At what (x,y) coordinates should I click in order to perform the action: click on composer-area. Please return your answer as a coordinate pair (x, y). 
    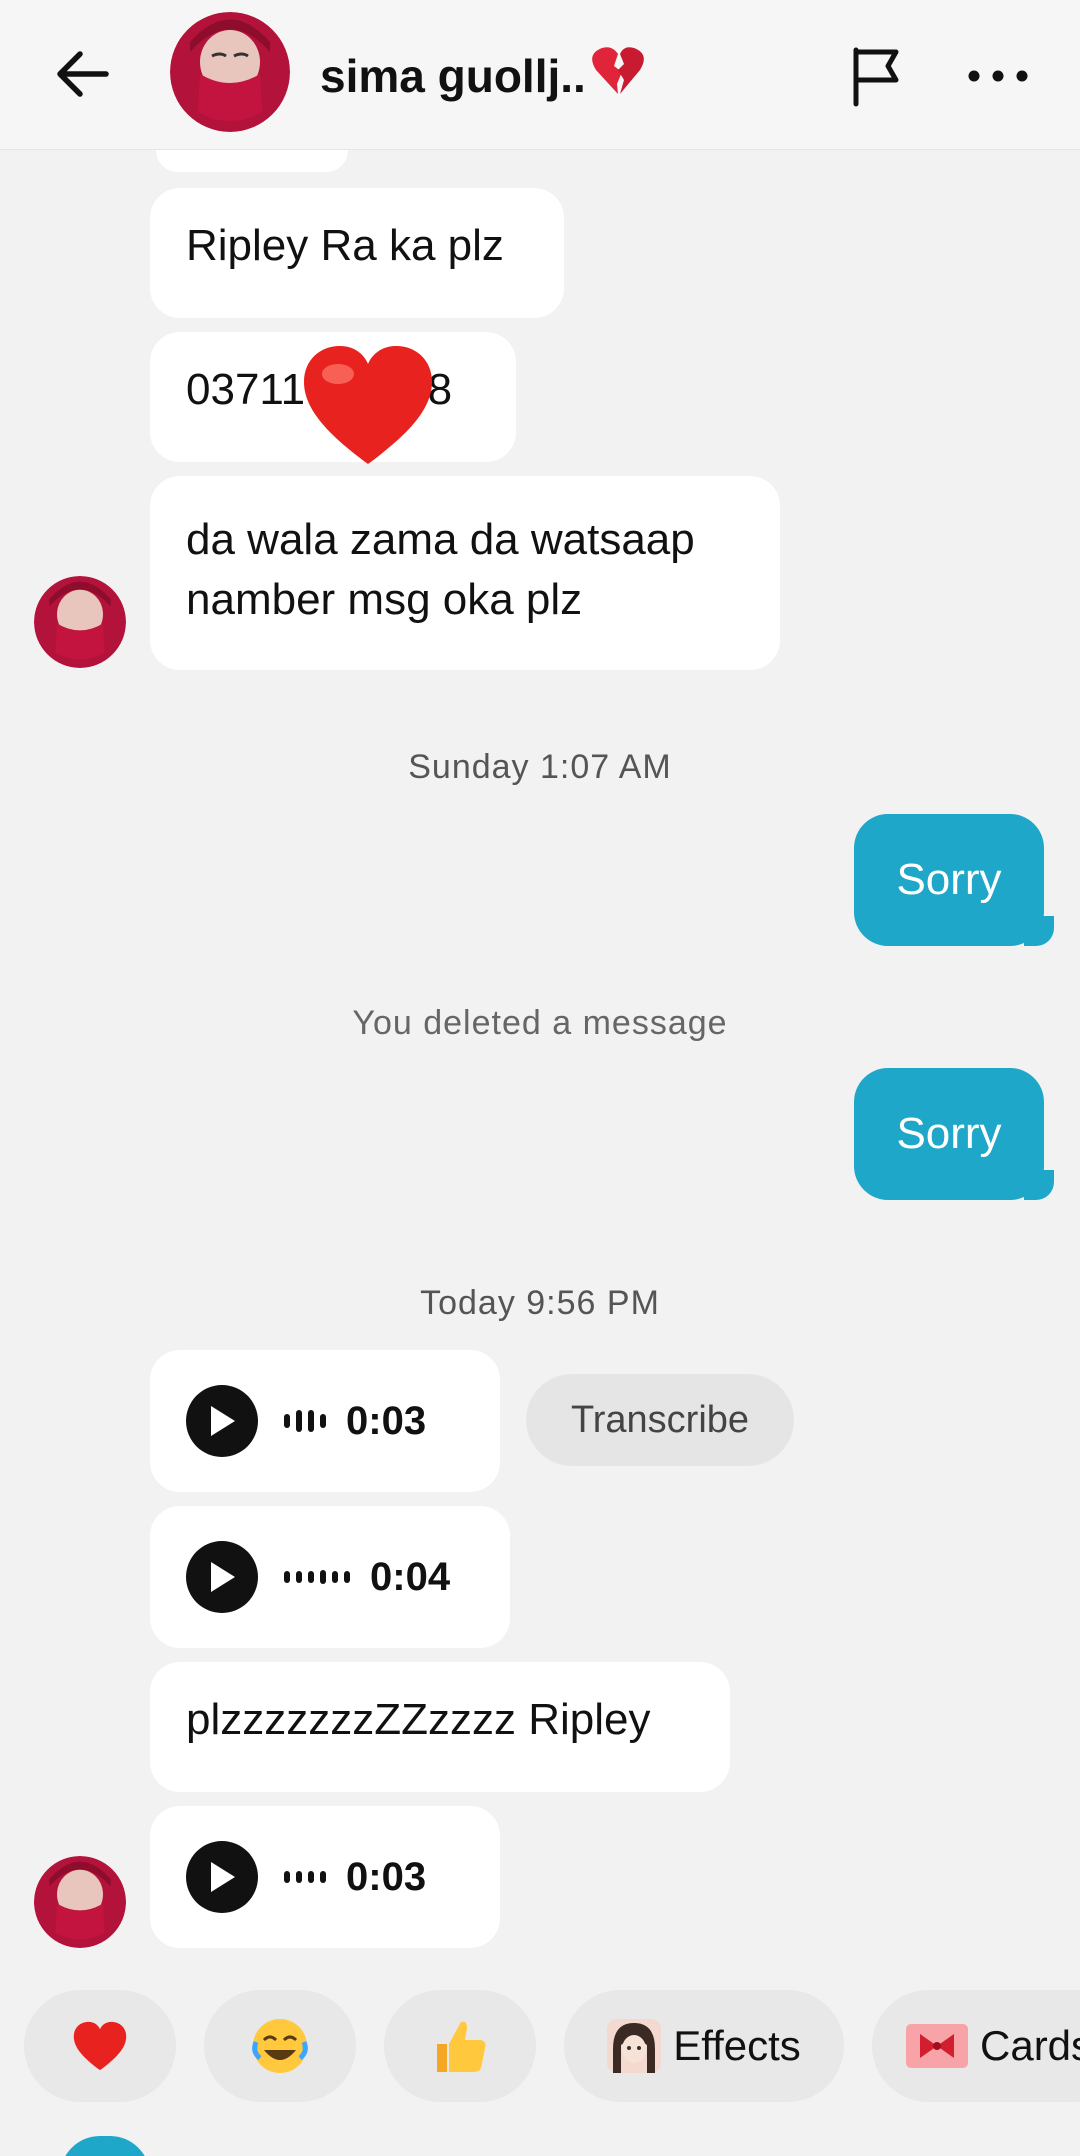
    Looking at the image, I should click on (540, 2143).